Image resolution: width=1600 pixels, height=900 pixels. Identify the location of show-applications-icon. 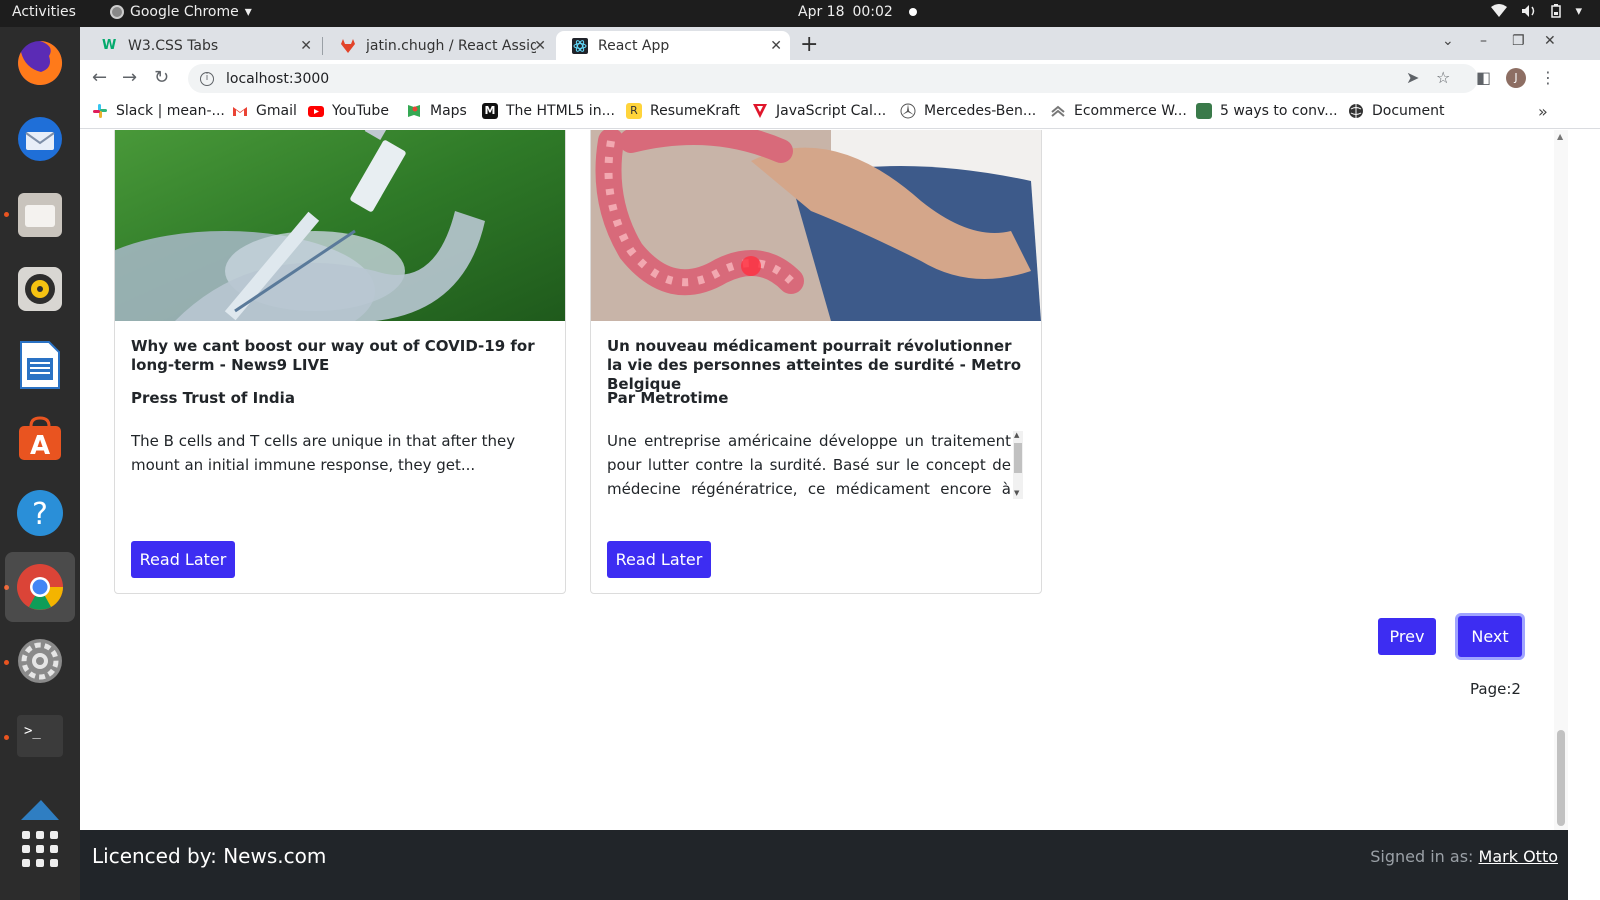
(40, 849).